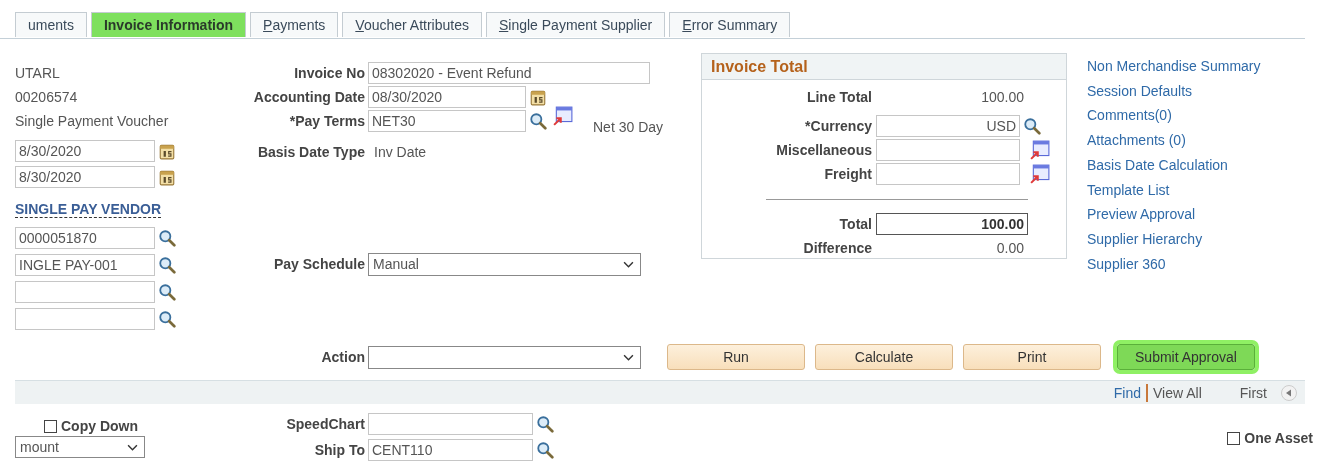 This screenshot has width=1323, height=461. What do you see at coordinates (325, 424) in the screenshot?
I see `field-label: SpeedChart` at bounding box center [325, 424].